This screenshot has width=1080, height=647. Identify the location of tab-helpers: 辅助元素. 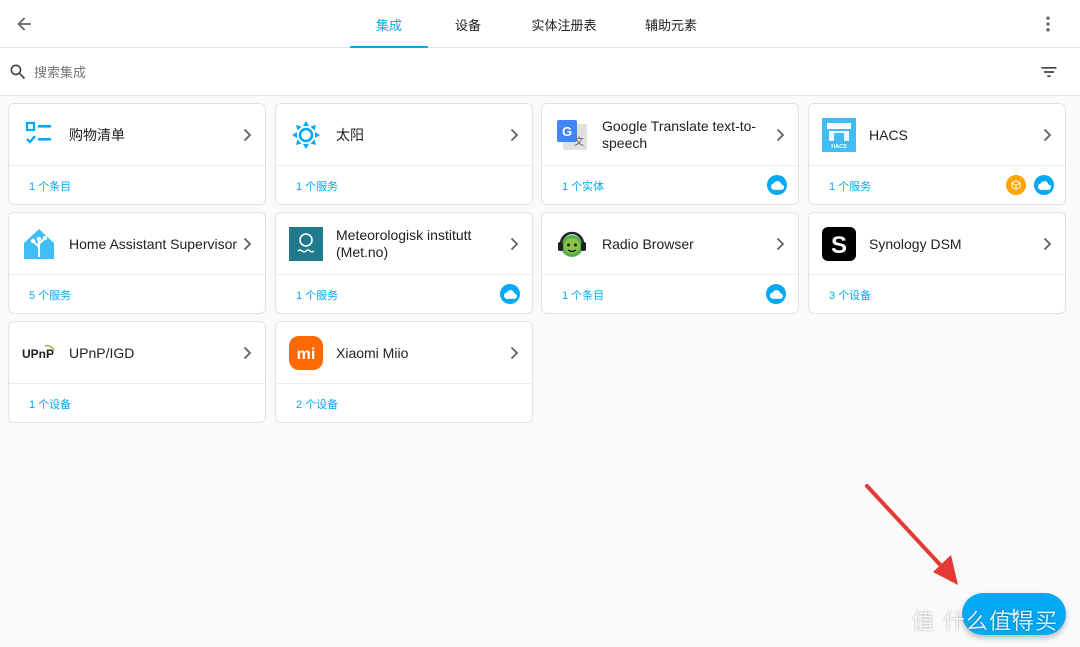
(671, 24).